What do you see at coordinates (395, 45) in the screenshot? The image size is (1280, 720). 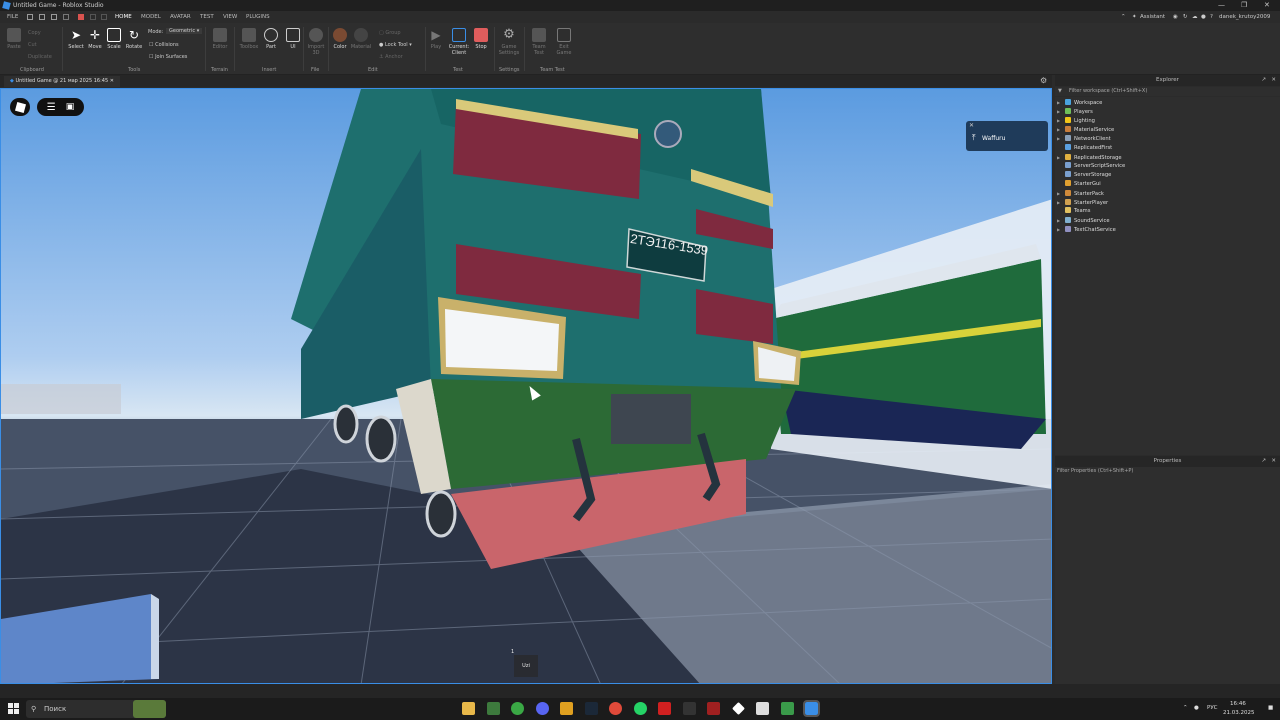 I see `lock-tool-button: ● Lock Tool ▾` at bounding box center [395, 45].